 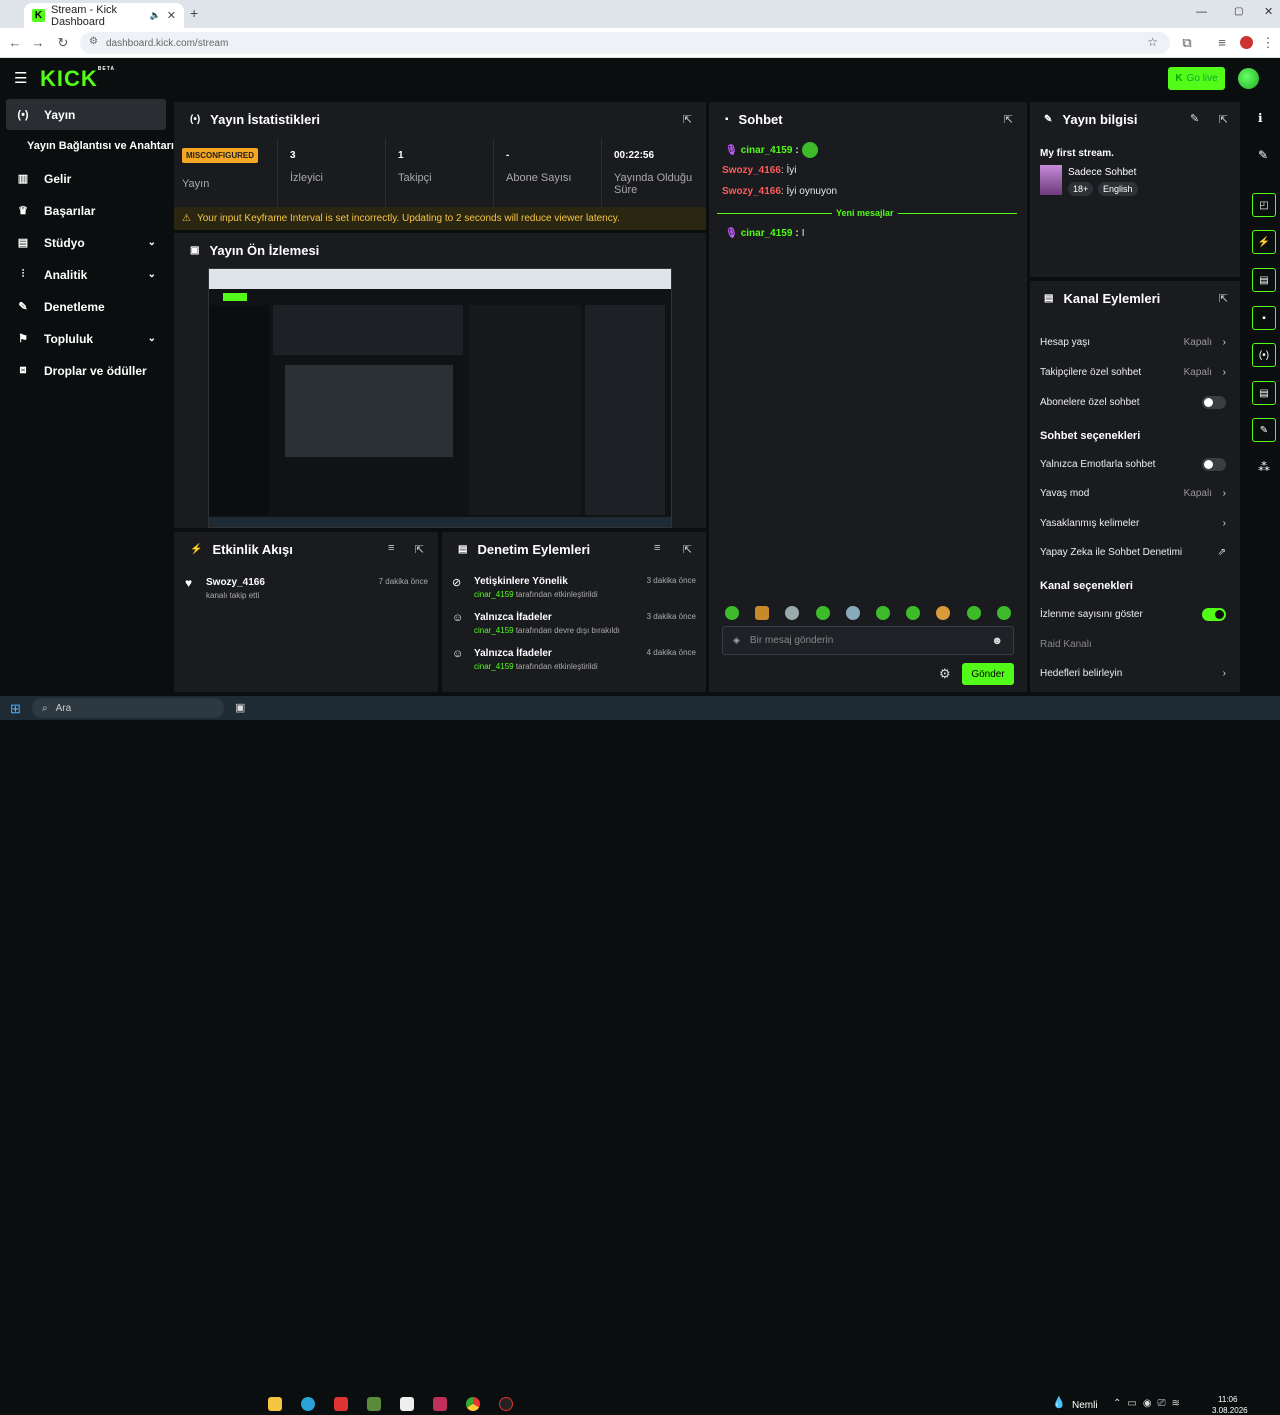 What do you see at coordinates (1197, 342) in the screenshot?
I see `setting-value: Kapalı` at bounding box center [1197, 342].